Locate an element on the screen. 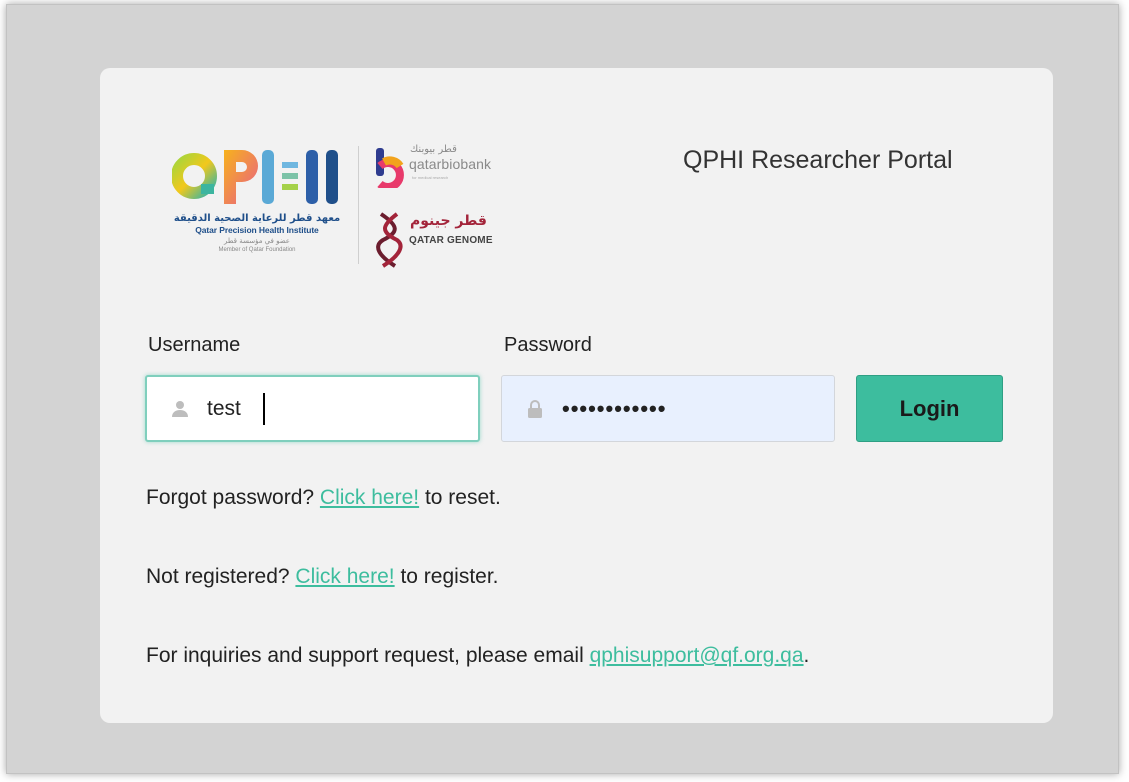 The height and width of the screenshot is (782, 1129). genome-arabic-name: قطر جينوم is located at coordinates (448, 221).